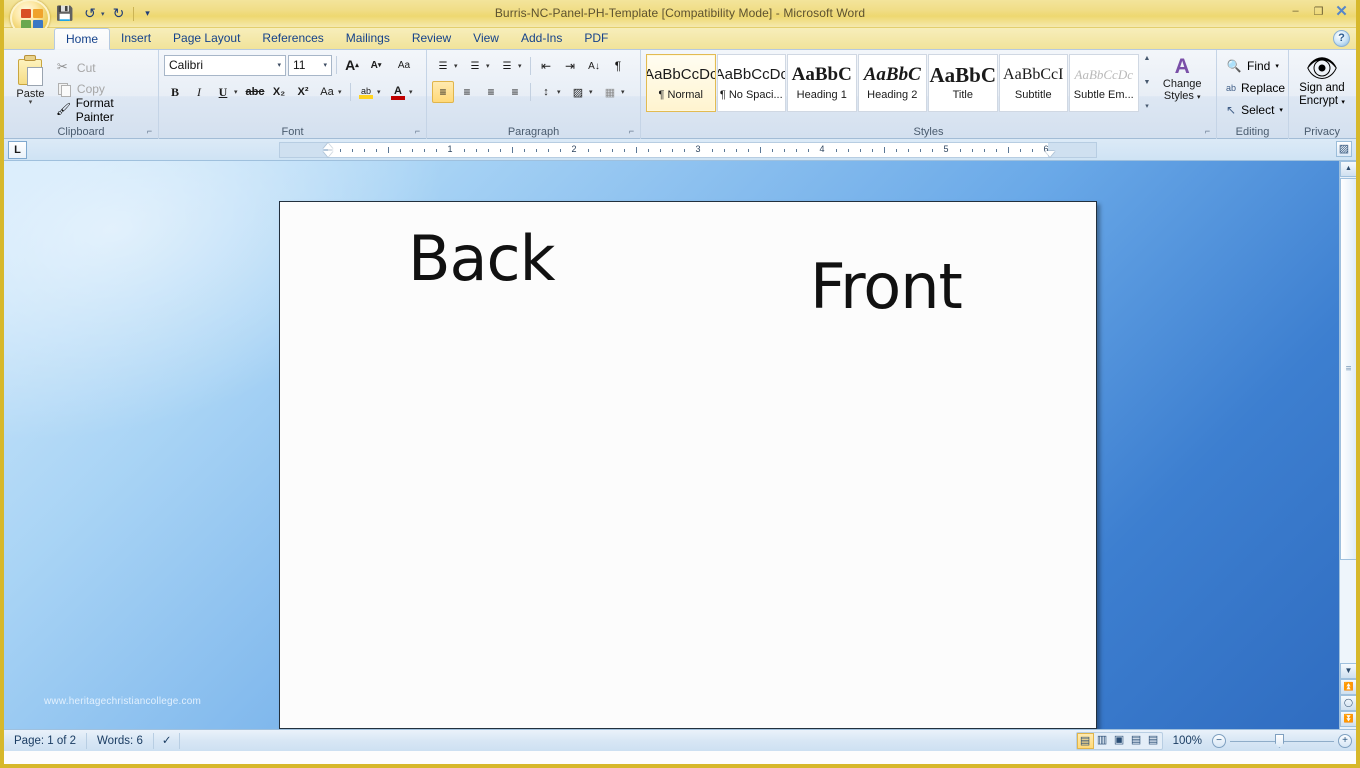  What do you see at coordinates (1348, 687) in the screenshot?
I see `previous-page-button: ⏫` at bounding box center [1348, 687].